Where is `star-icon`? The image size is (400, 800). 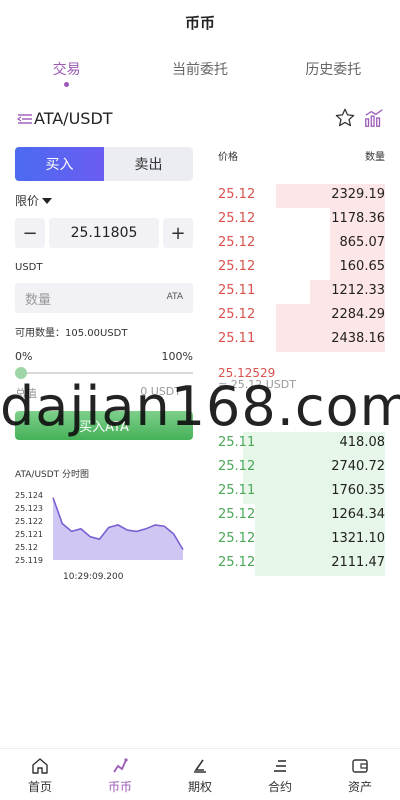 star-icon is located at coordinates (345, 118).